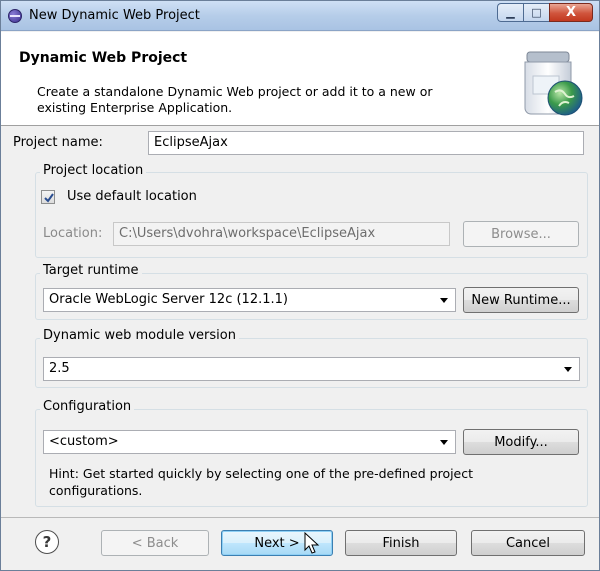 This screenshot has width=600, height=571. What do you see at coordinates (312, 543) in the screenshot?
I see `mouse-pointer-icon` at bounding box center [312, 543].